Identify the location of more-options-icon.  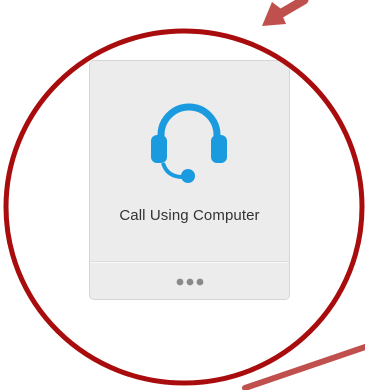
(190, 282).